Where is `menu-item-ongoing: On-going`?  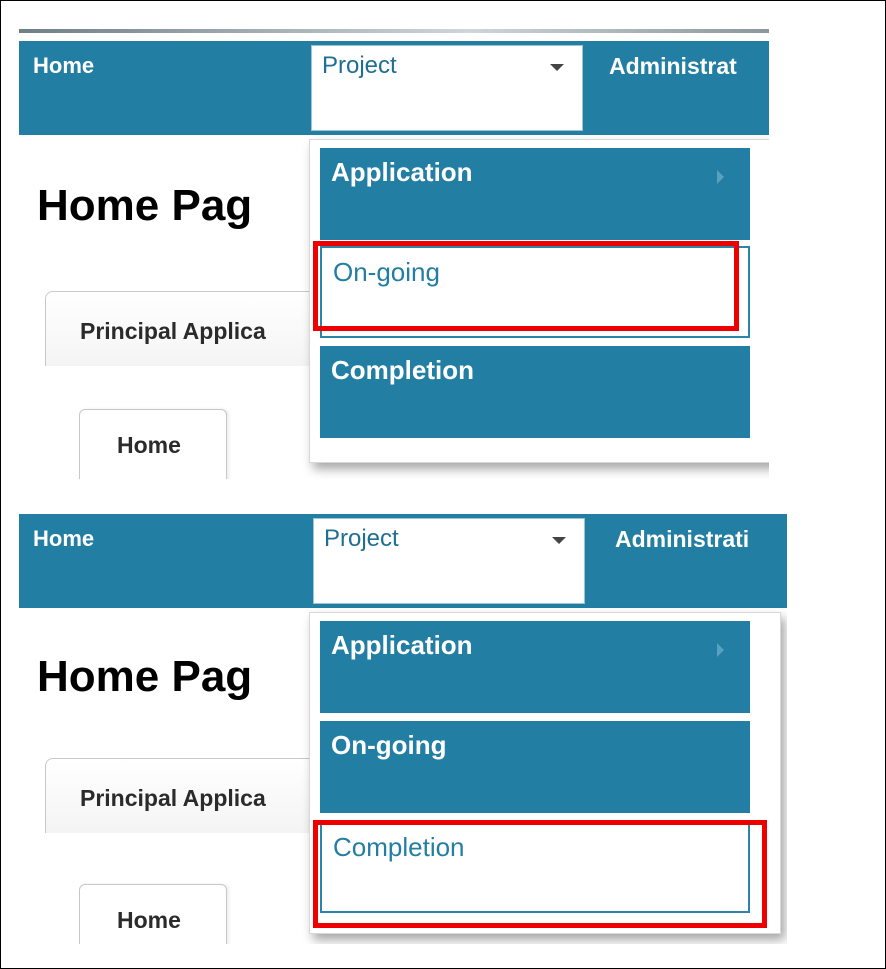 menu-item-ongoing: On-going is located at coordinates (535, 767).